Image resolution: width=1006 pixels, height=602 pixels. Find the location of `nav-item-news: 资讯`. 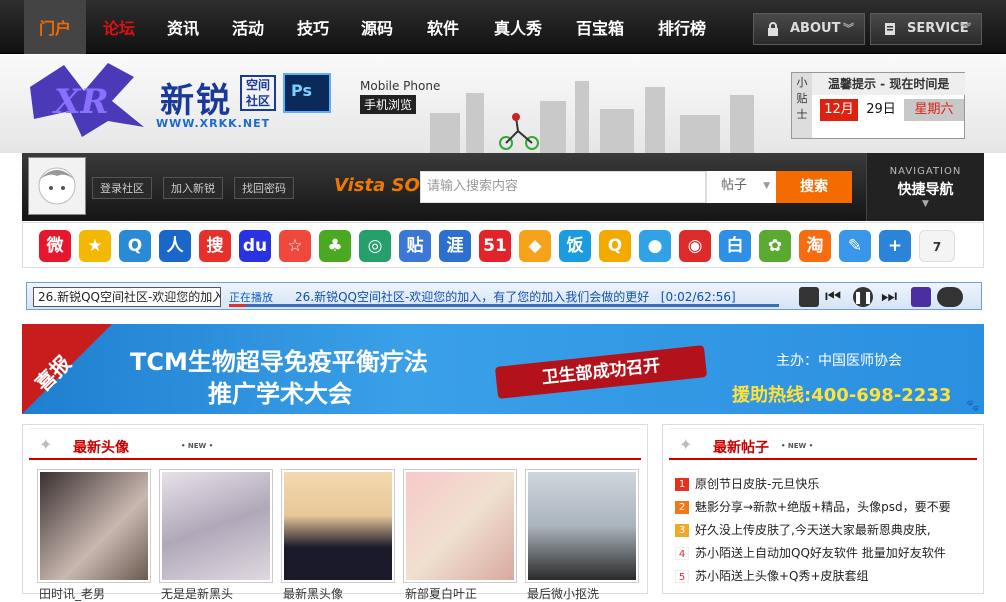

nav-item-news: 资讯 is located at coordinates (183, 27).